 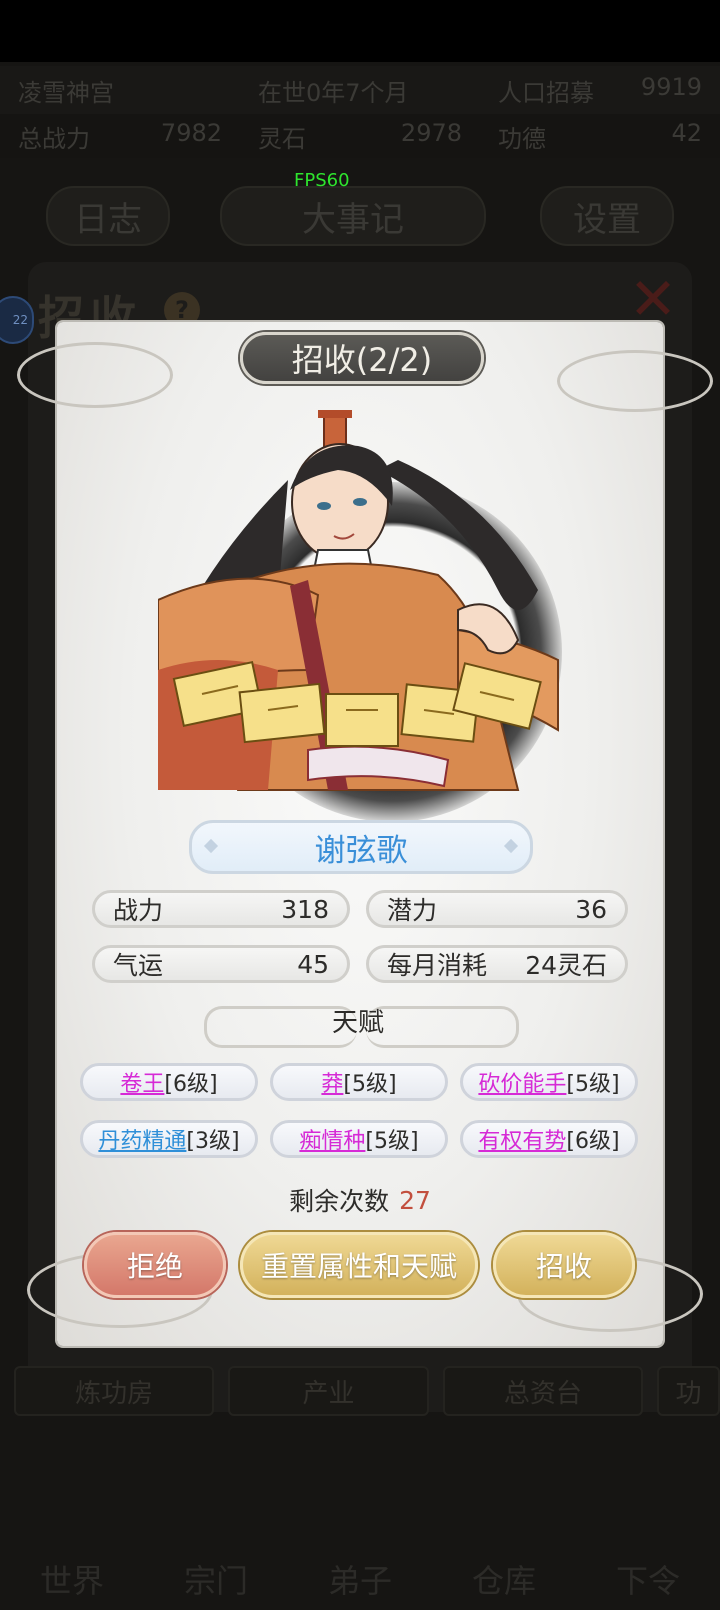 I want to click on talent-item: 卷王 [6级], so click(x=169, y=1082).